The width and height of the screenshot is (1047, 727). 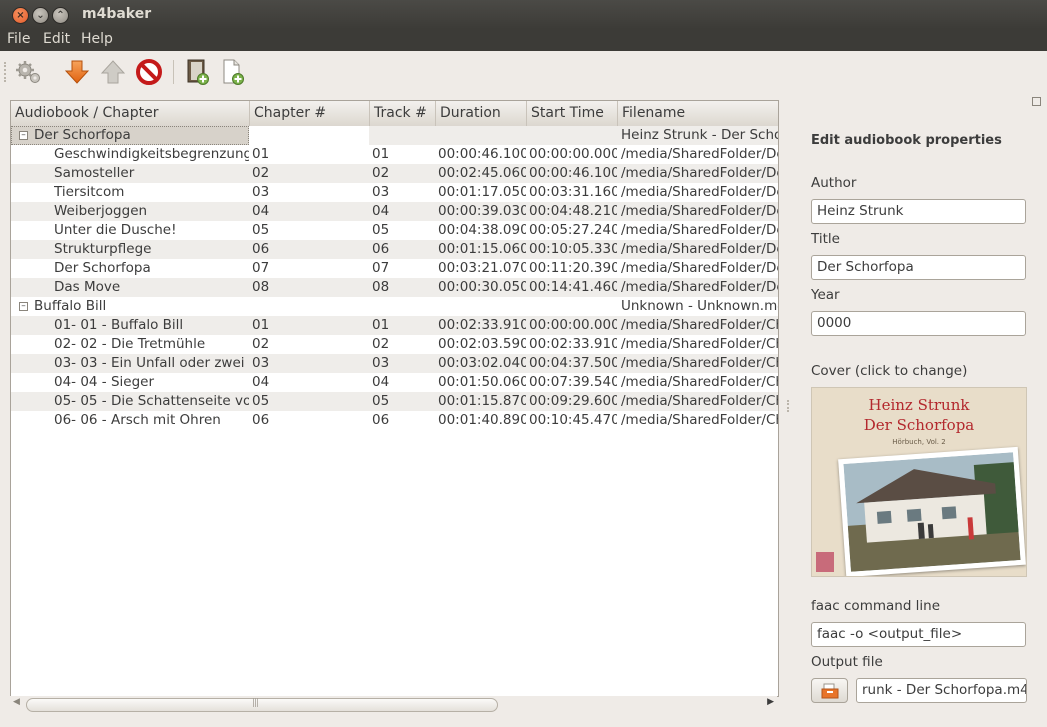 I want to click on process-gears-icon, so click(x=29, y=72).